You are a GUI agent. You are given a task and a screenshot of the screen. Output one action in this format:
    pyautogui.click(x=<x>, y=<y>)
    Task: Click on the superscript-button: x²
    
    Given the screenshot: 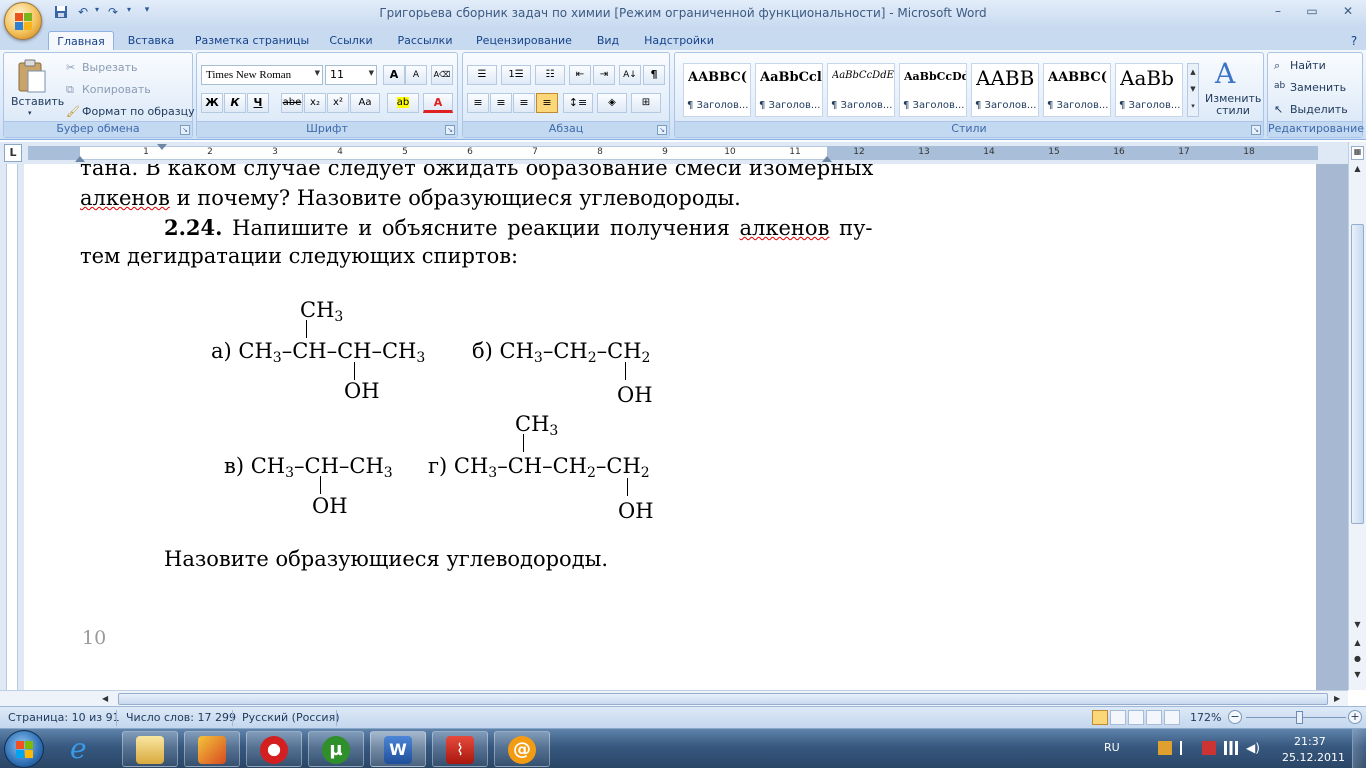 What is the action you would take?
    pyautogui.click(x=338, y=103)
    